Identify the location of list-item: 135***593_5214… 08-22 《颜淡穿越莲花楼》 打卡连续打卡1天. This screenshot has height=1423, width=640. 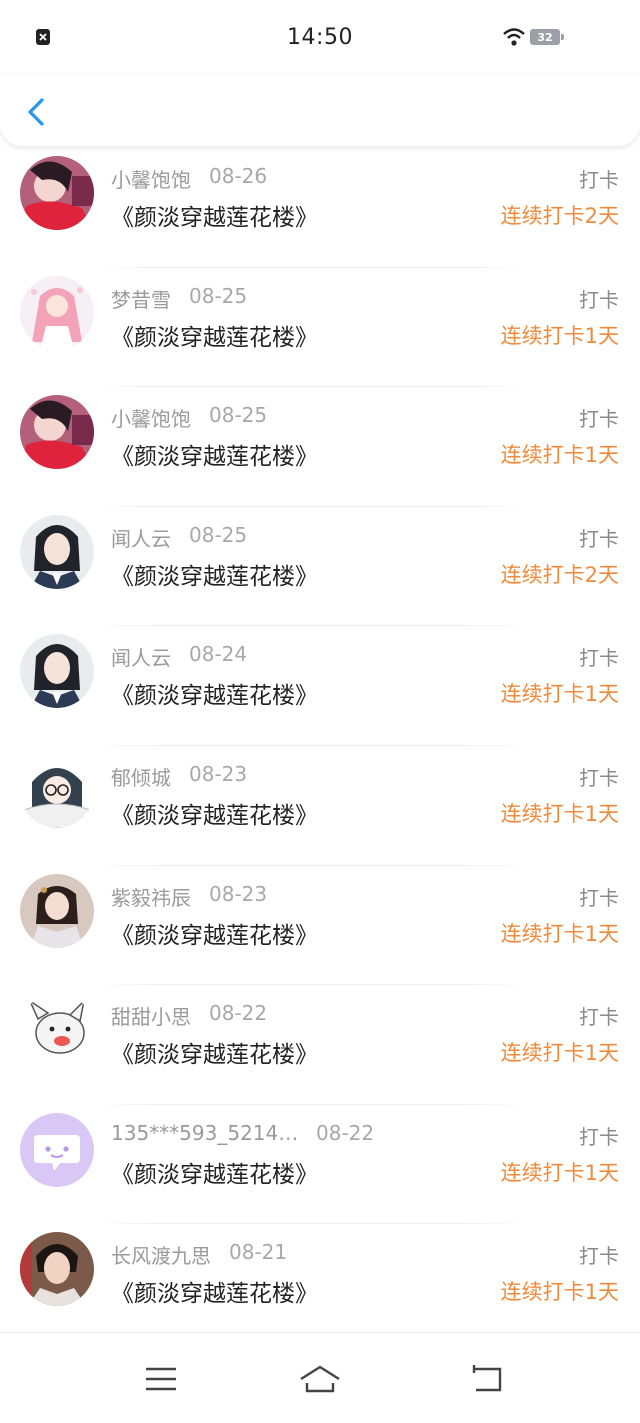
(320, 1165).